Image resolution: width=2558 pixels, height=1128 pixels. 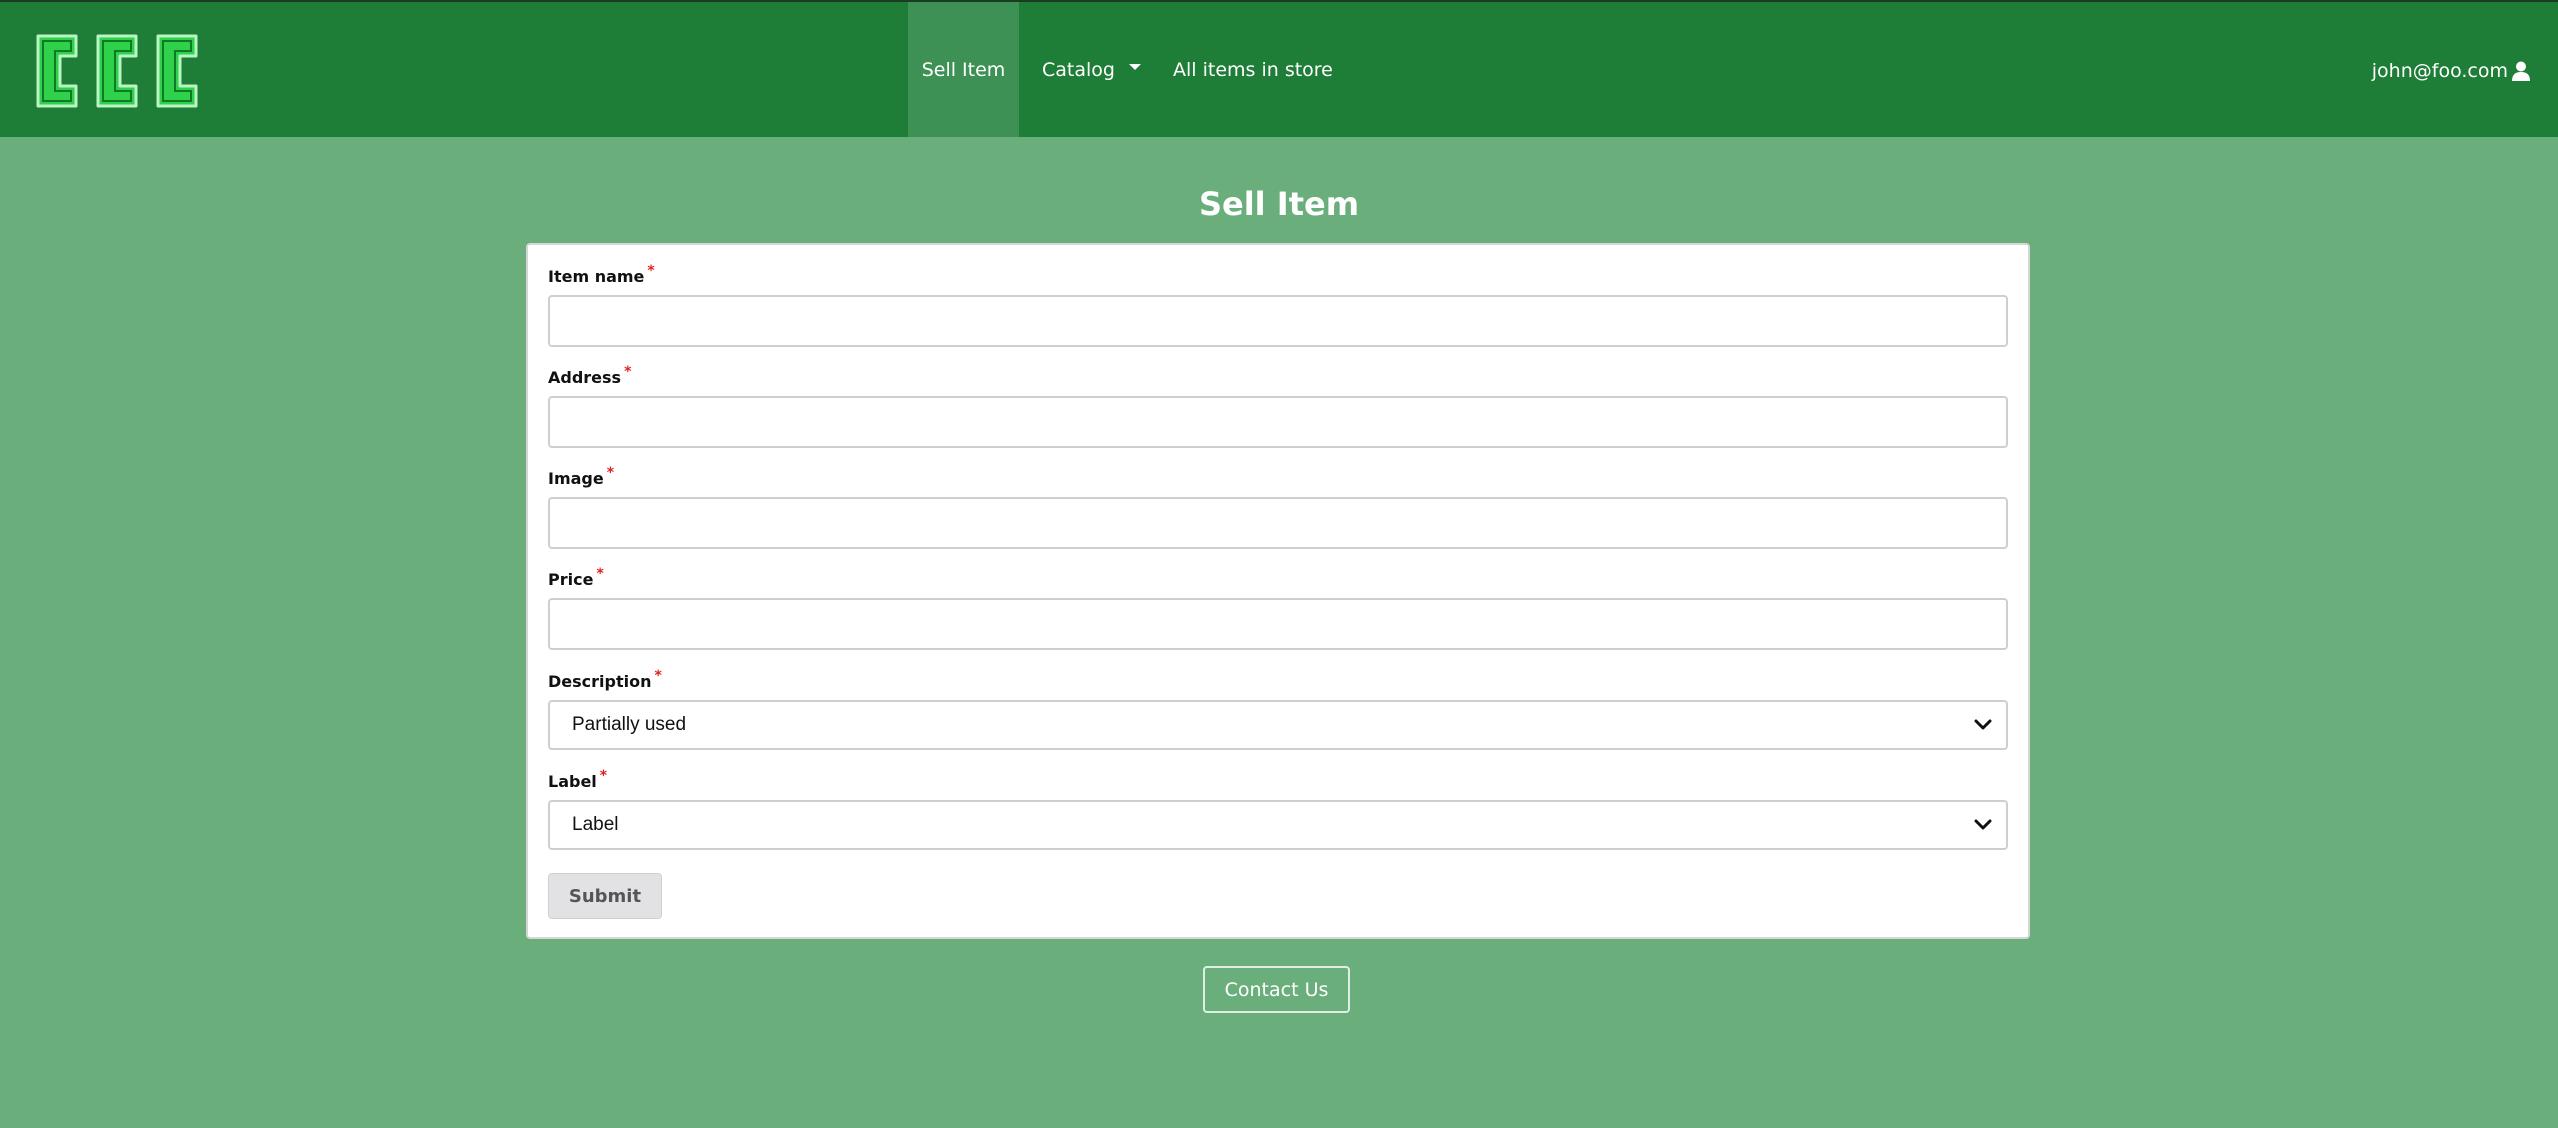 I want to click on nav-all-items: All items in store, so click(x=1253, y=69).